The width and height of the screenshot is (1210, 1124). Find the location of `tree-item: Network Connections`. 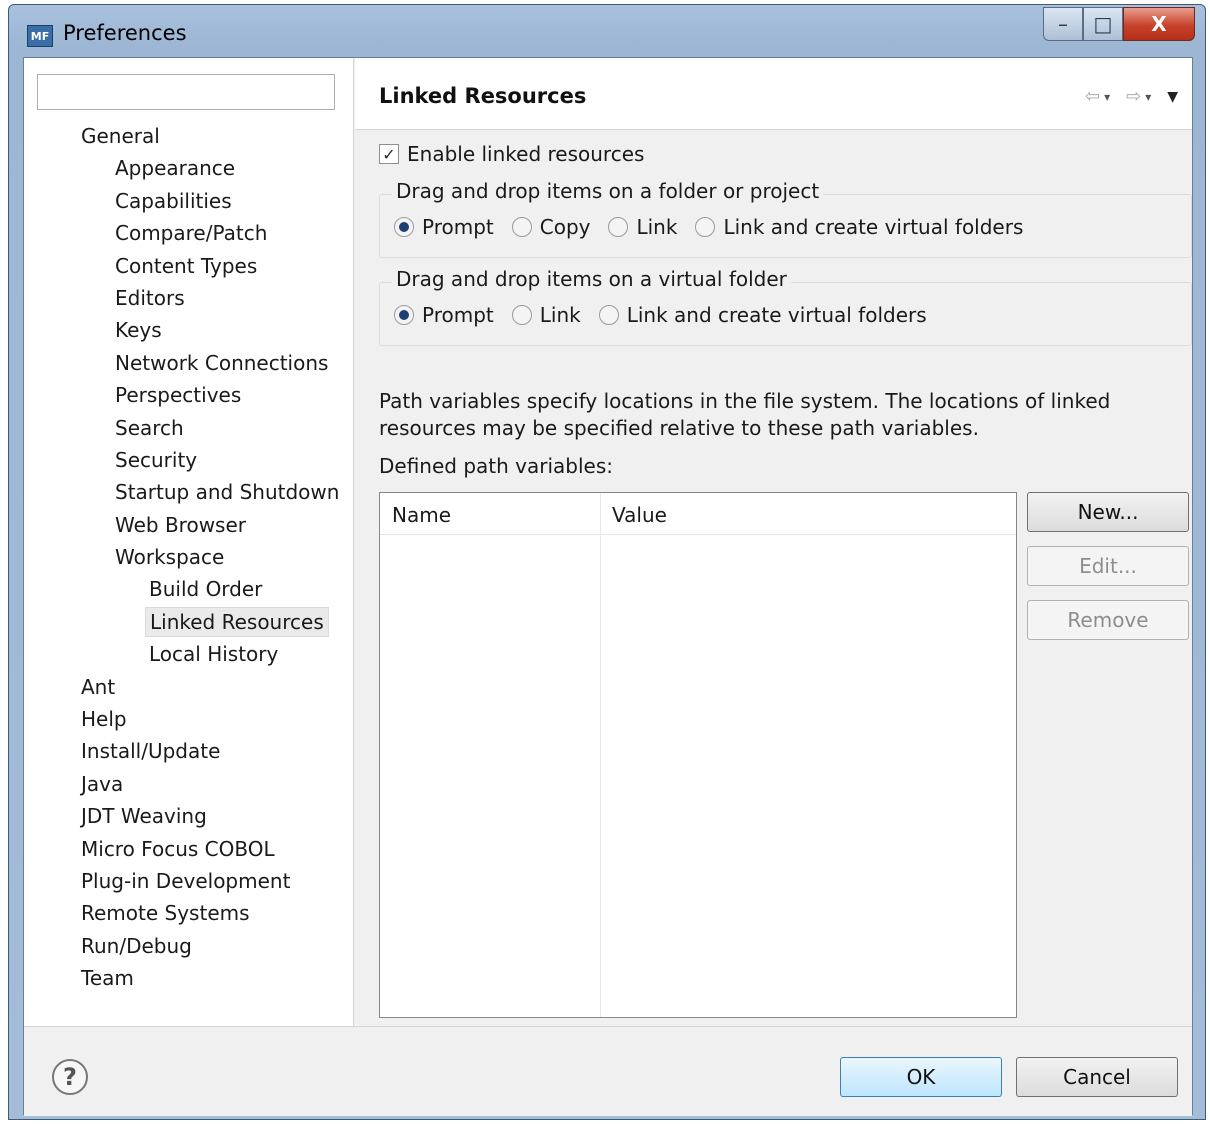

tree-item: Network Connections is located at coordinates (189, 363).